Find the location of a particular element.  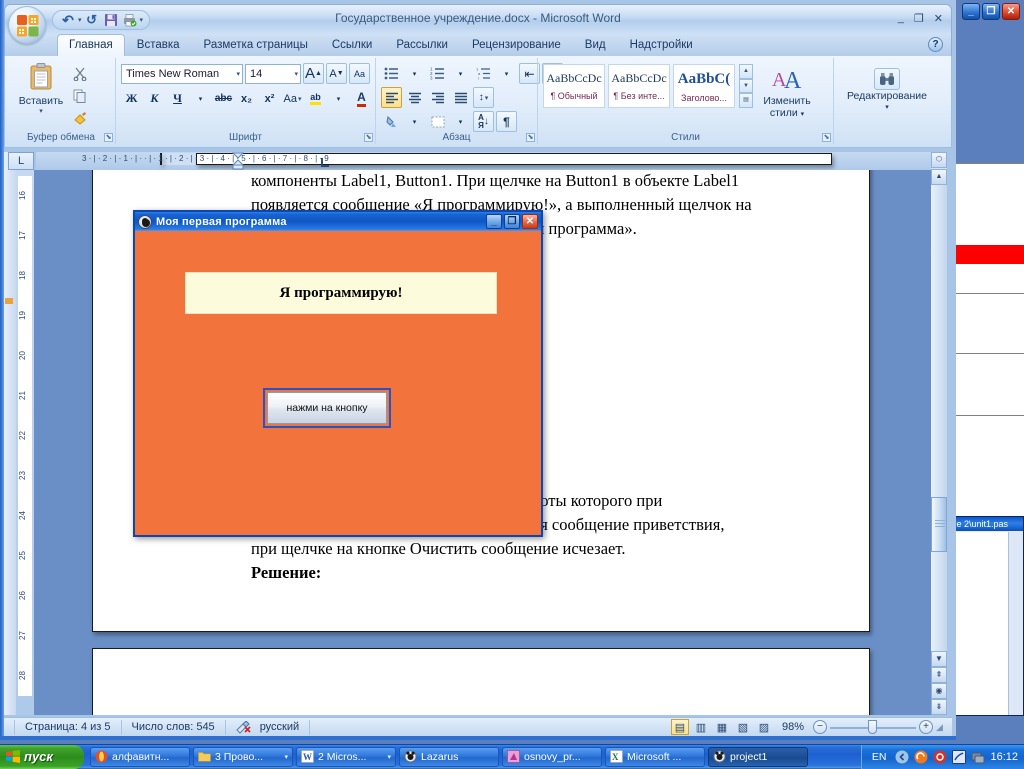

editing-button: Редактирование ▾ is located at coordinates (887, 90).